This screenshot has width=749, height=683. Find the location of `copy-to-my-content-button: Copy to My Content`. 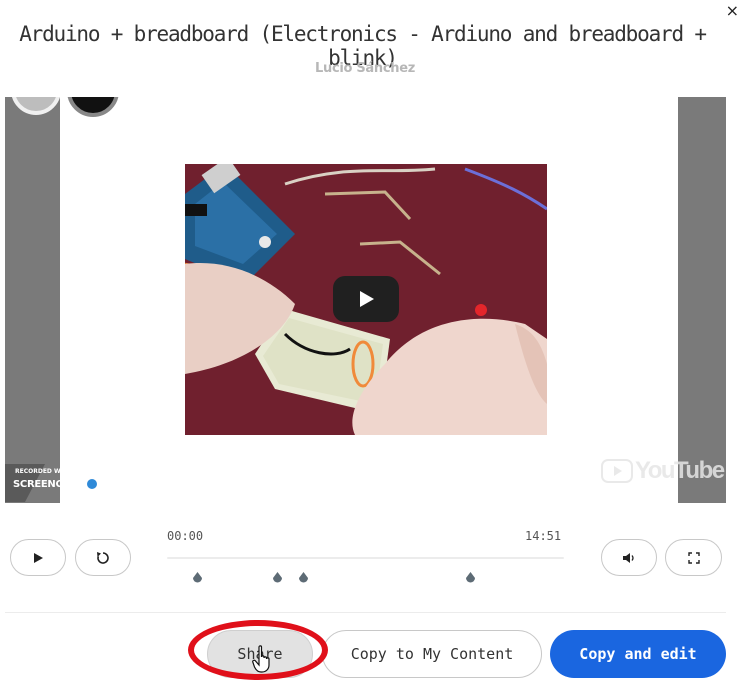

copy-to-my-content-button: Copy to My Content is located at coordinates (432, 654).